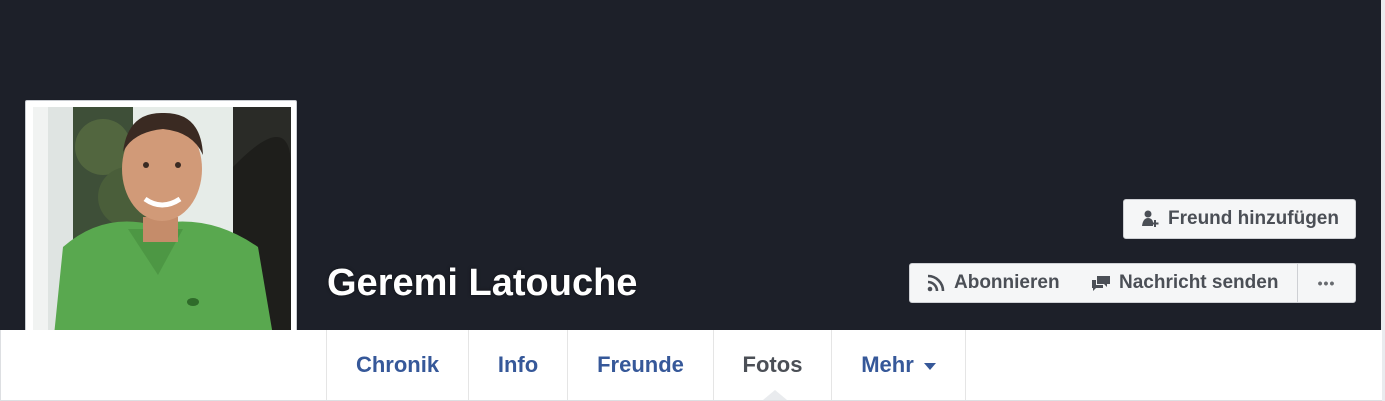  I want to click on tab-fotos-label: Fotos, so click(772, 364).